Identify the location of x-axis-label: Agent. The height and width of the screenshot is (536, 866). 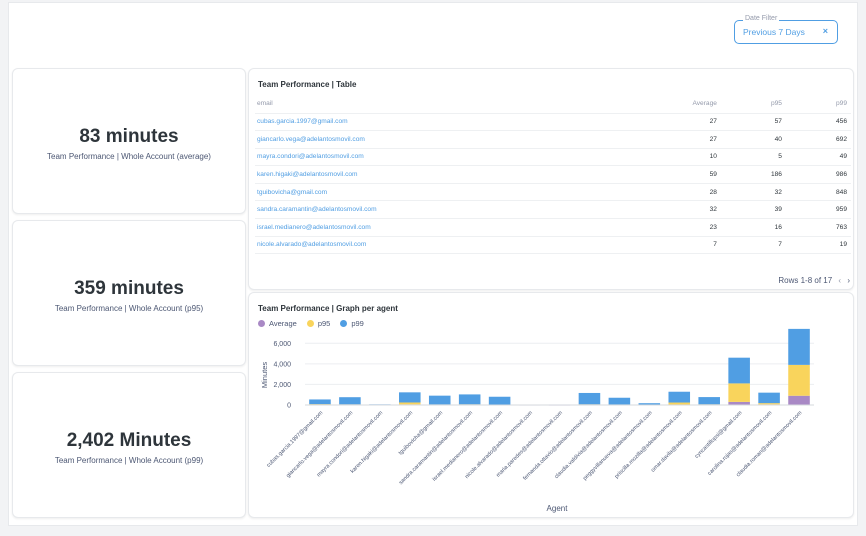
(558, 508).